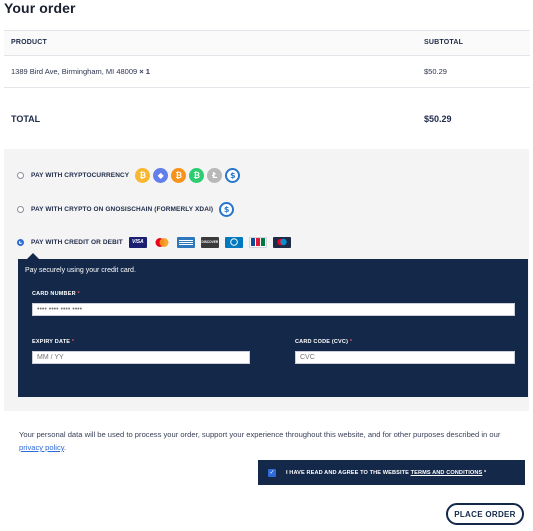  I want to click on bitcoin-cash-green-icon: ₿, so click(197, 175).